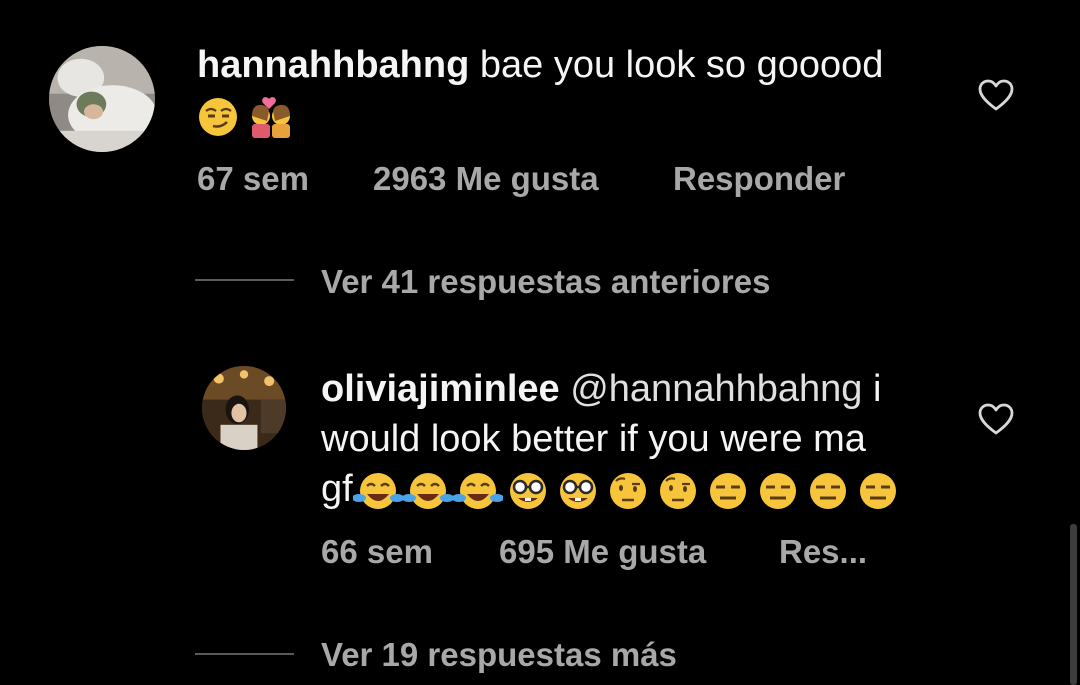  Describe the element at coordinates (248, 117) in the screenshot. I see `comment-emojis` at that location.